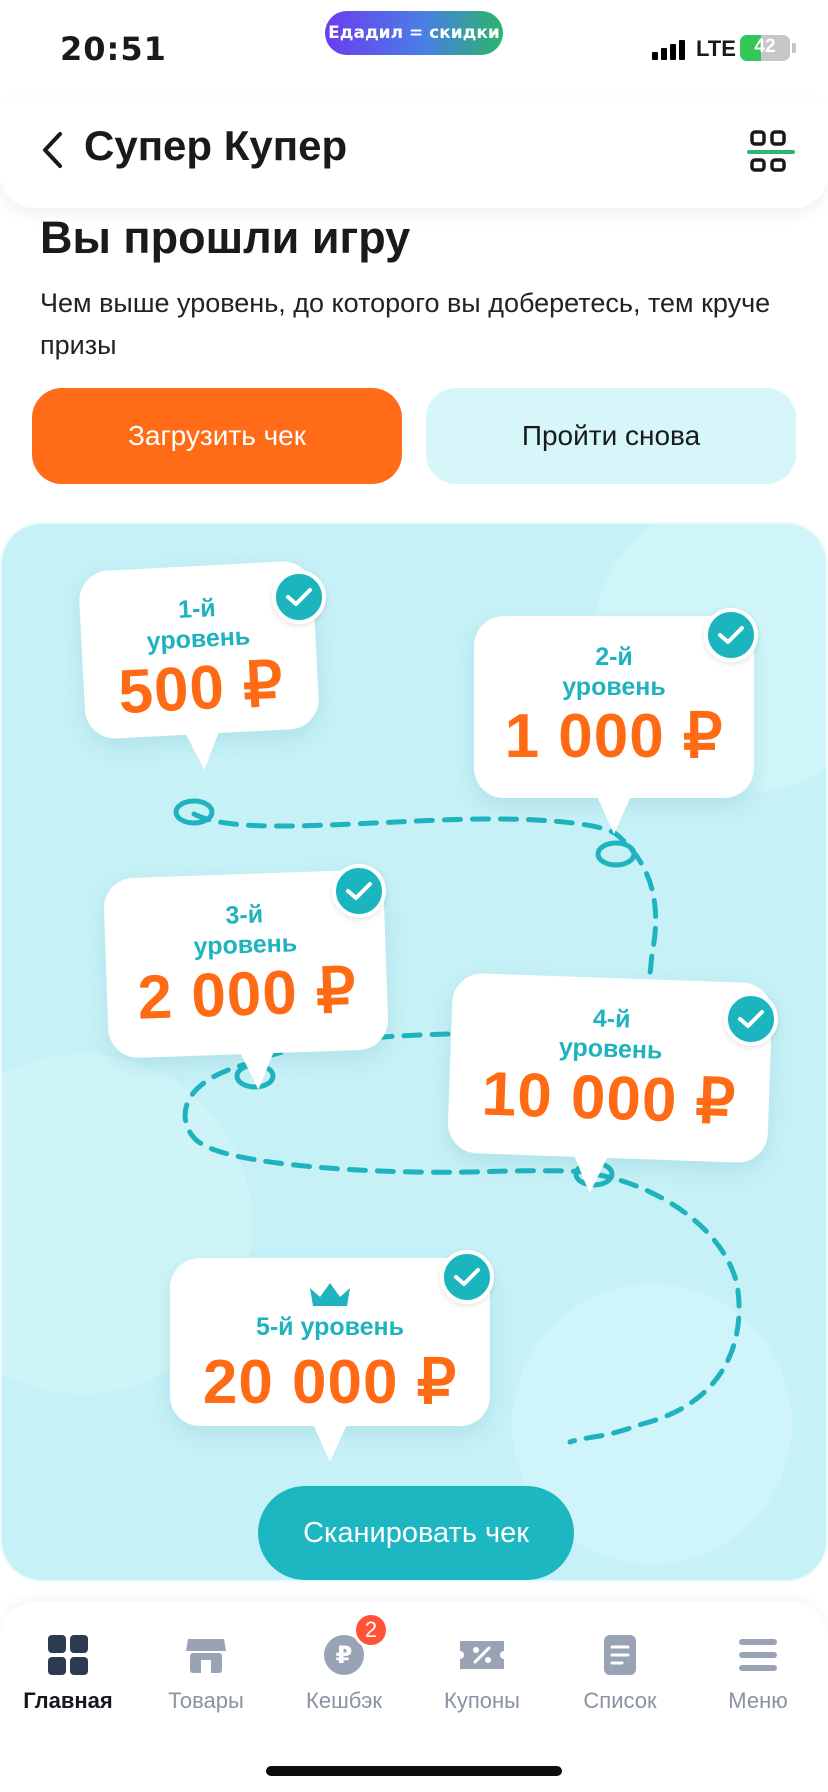  I want to click on level-prize: 20 000 ₽, so click(330, 1382).